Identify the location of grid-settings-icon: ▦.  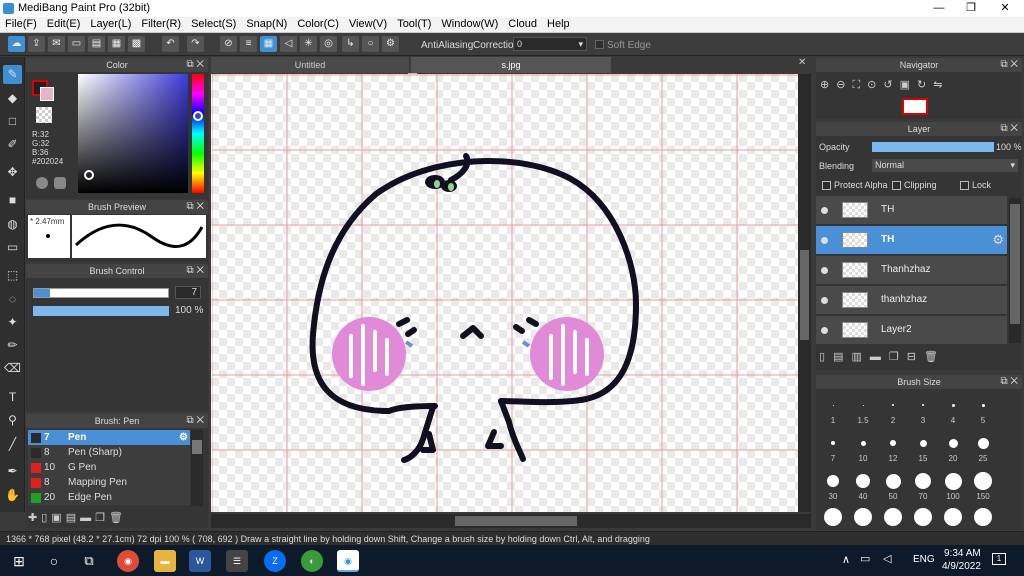
(116, 44).